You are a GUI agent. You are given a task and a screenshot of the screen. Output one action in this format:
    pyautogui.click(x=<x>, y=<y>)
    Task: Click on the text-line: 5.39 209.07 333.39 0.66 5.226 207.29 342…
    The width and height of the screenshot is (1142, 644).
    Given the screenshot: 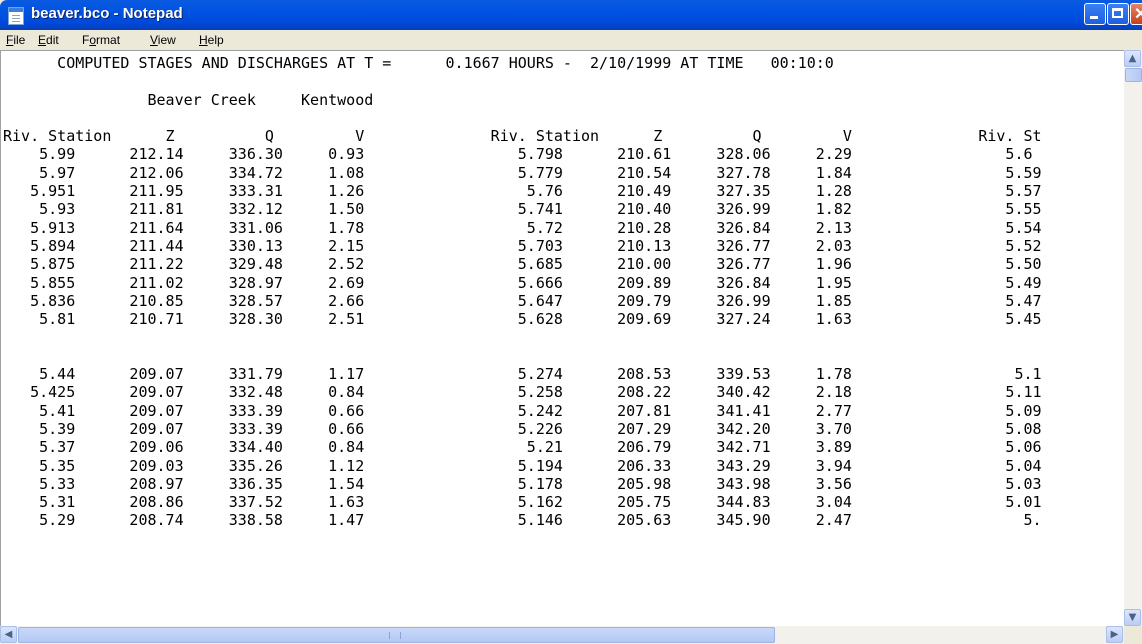 What is the action you would take?
    pyautogui.click(x=522, y=429)
    